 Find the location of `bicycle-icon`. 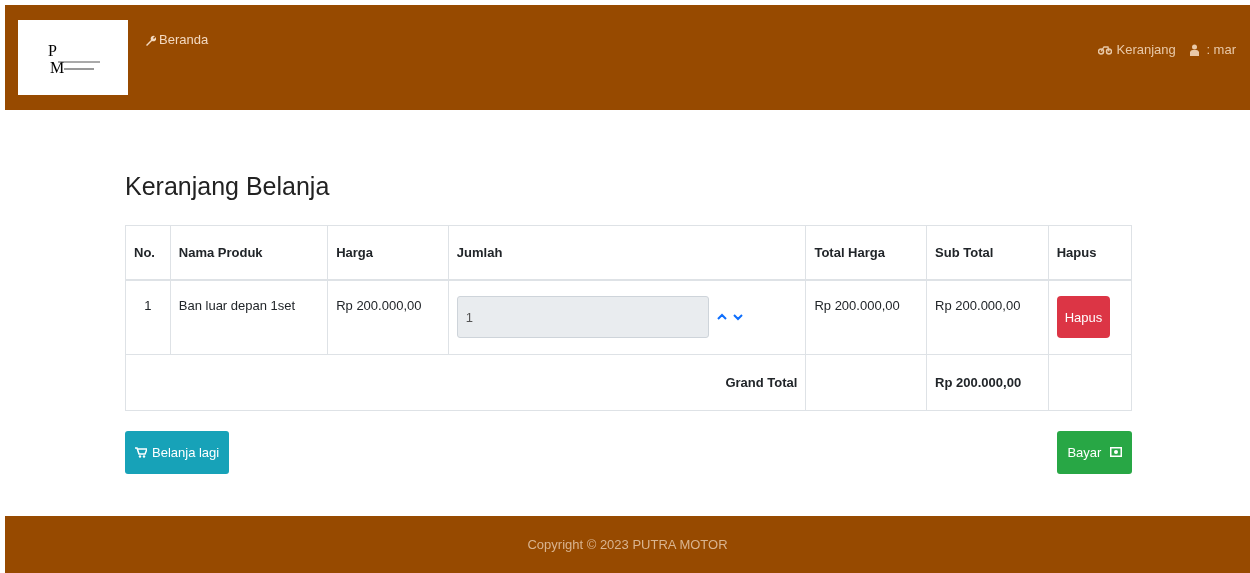

bicycle-icon is located at coordinates (1105, 49).